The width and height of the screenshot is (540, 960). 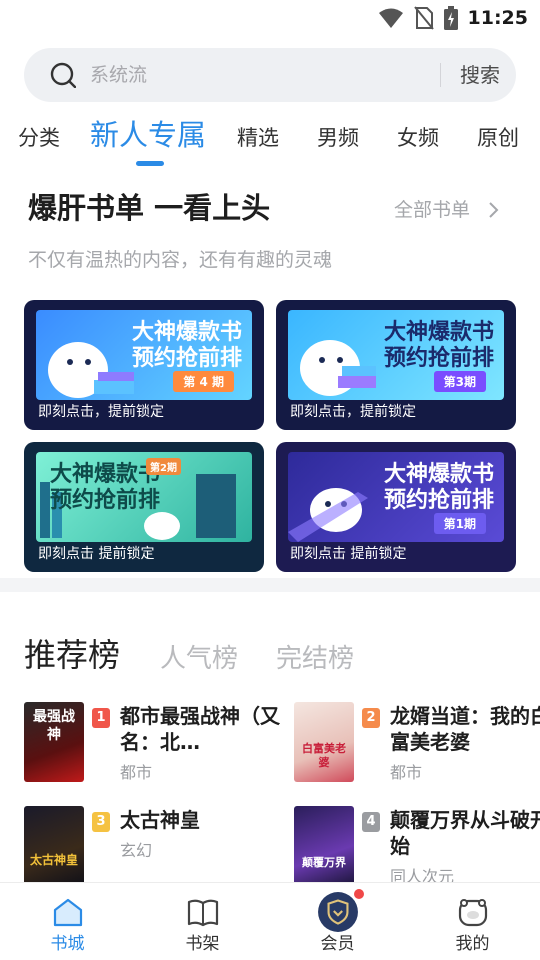 What do you see at coordinates (163, 466) in the screenshot?
I see `issue-badge: 第2期` at bounding box center [163, 466].